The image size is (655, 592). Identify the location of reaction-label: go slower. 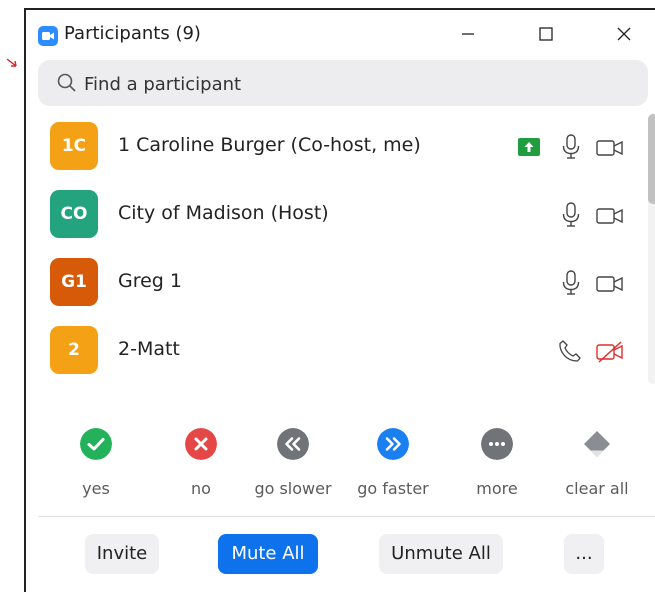
(293, 488).